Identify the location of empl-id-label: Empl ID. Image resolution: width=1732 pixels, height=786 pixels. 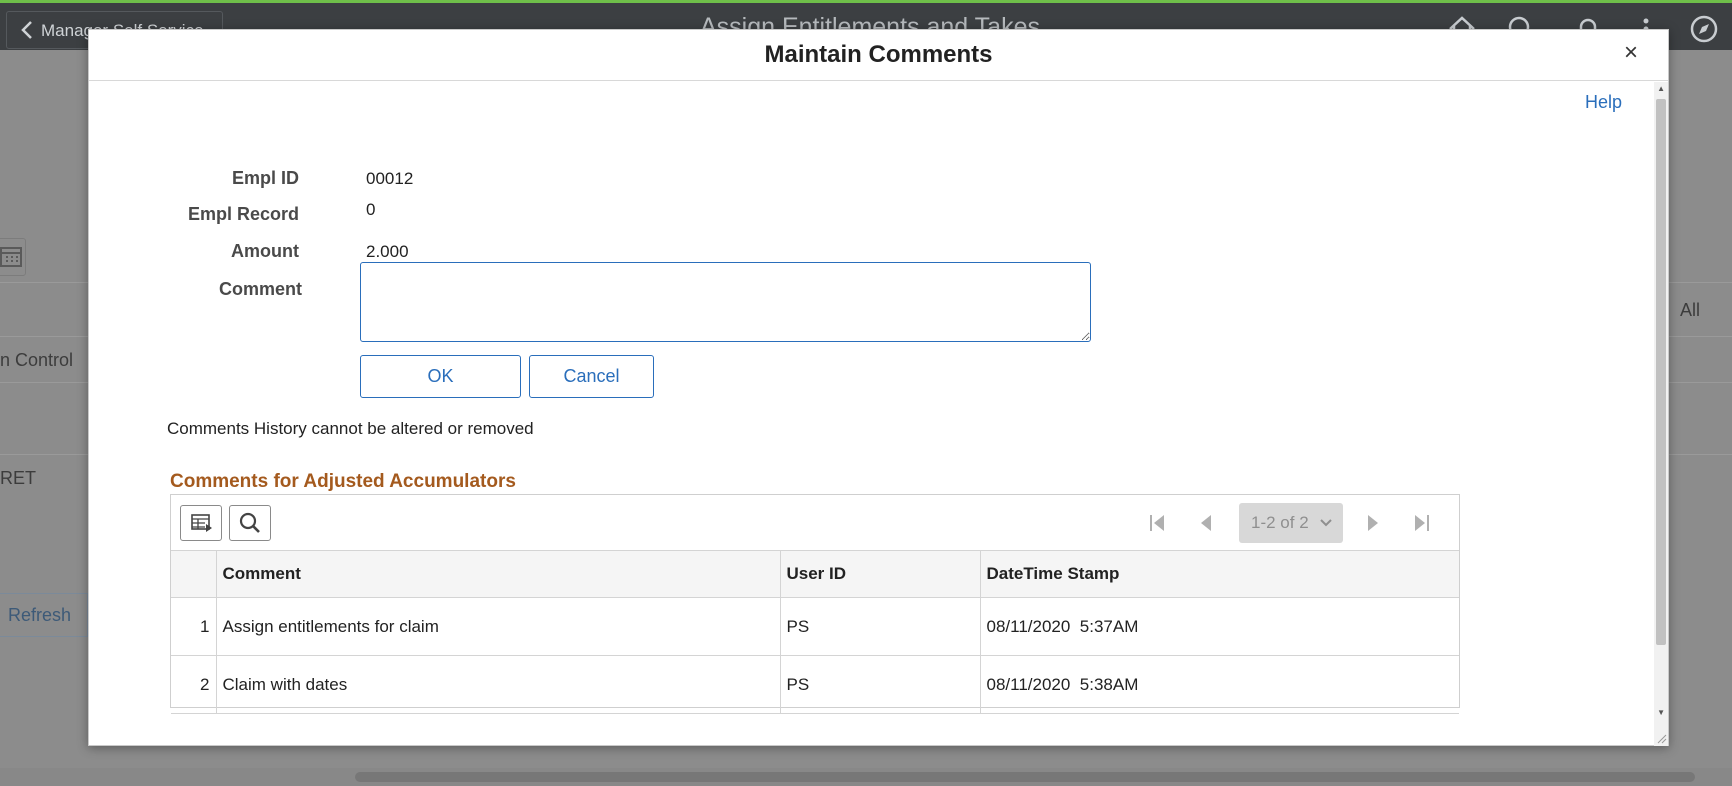
(265, 178).